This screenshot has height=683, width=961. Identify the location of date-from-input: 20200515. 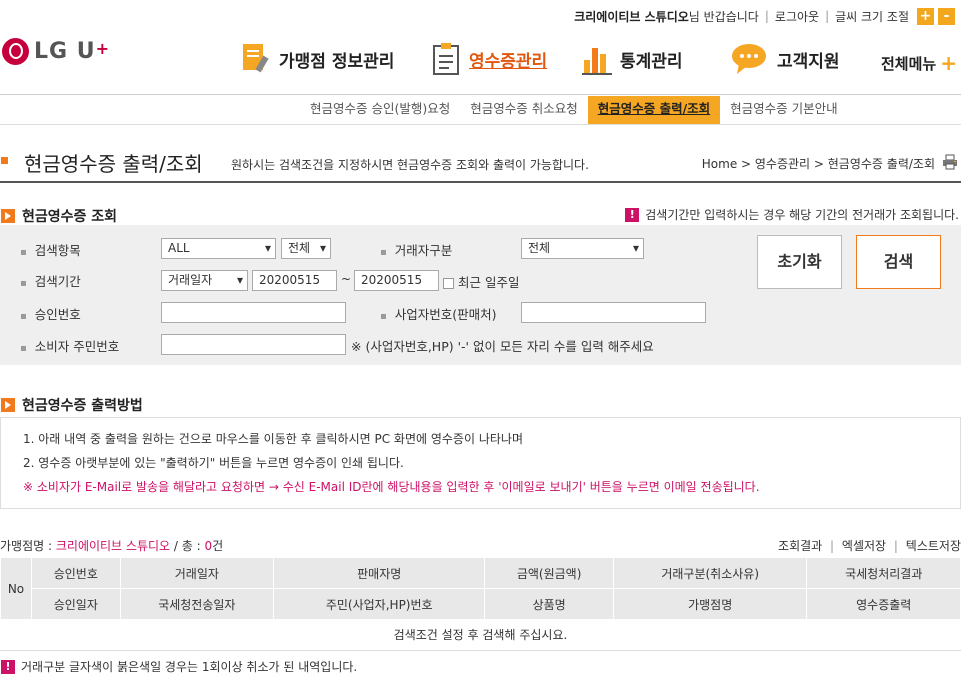
(294, 280).